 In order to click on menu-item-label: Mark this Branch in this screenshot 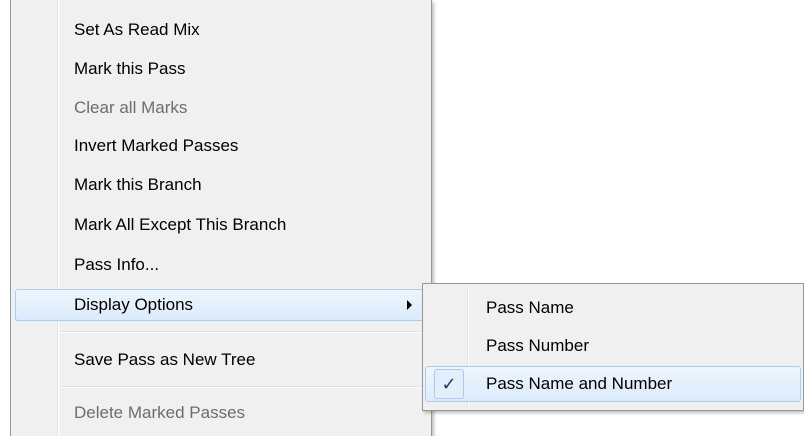, I will do `click(138, 184)`.